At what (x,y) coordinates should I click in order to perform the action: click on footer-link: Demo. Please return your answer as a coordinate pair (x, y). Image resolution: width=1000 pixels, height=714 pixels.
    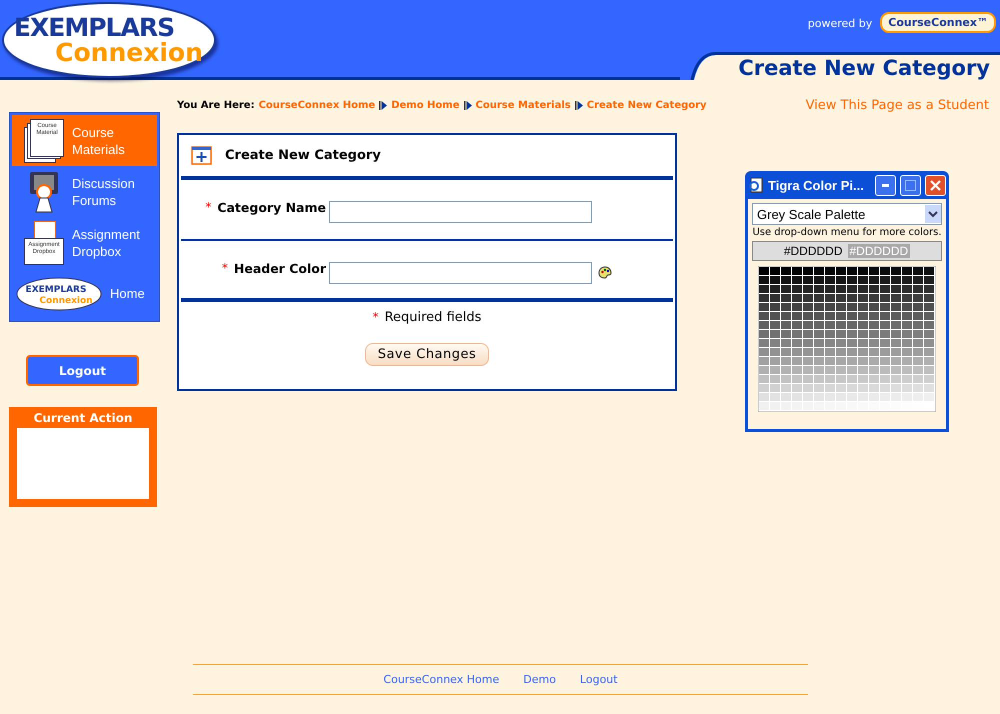
    Looking at the image, I should click on (539, 679).